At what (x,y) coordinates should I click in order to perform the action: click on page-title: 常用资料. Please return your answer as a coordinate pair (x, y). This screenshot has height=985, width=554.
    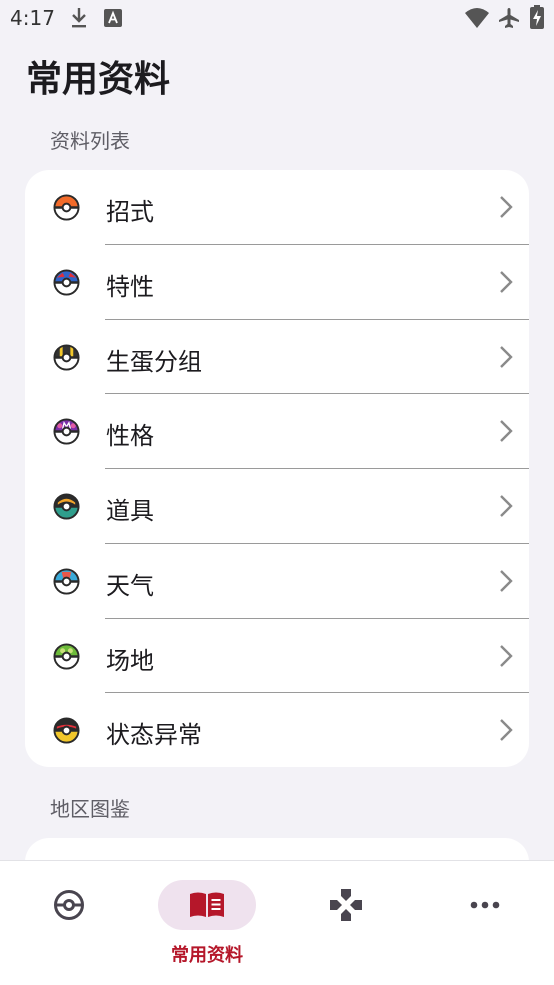
    Looking at the image, I should click on (98, 79).